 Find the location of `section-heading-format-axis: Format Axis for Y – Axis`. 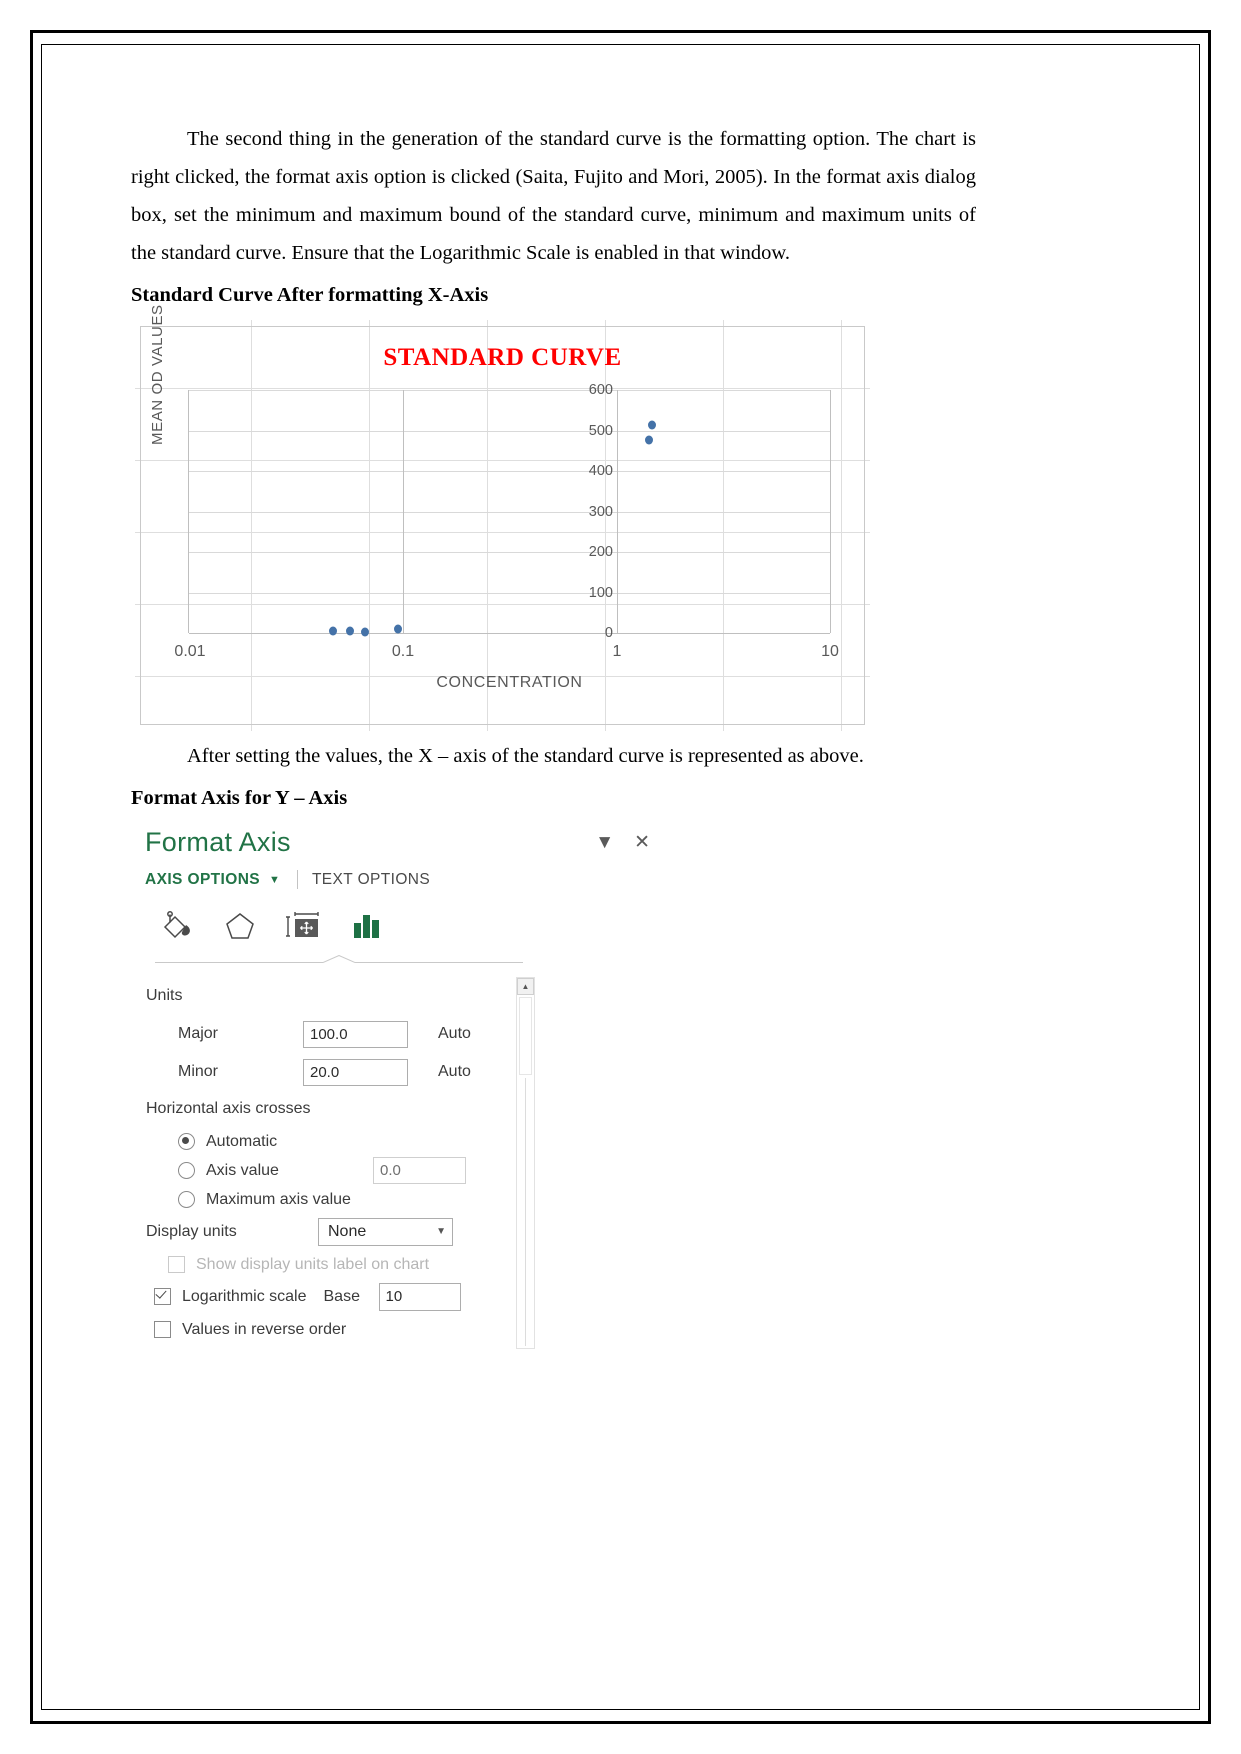

section-heading-format-axis: Format Axis for Y – Axis is located at coordinates (239, 798).